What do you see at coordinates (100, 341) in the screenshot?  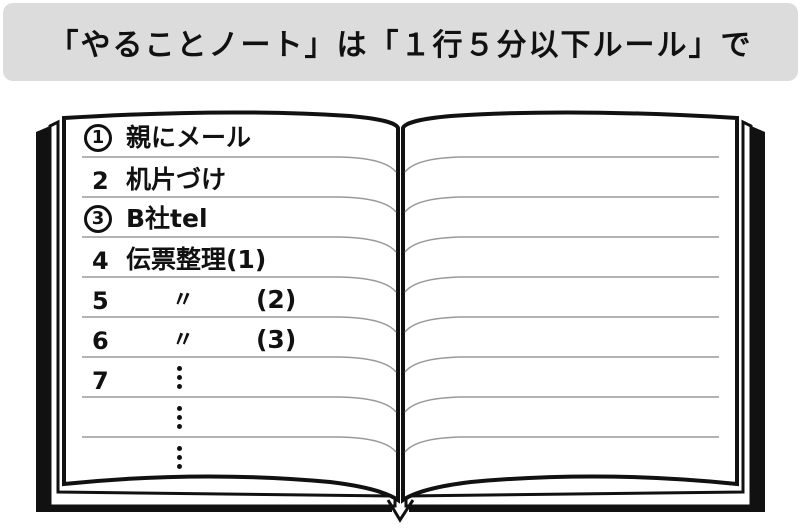 I see `row-6-number: 6` at bounding box center [100, 341].